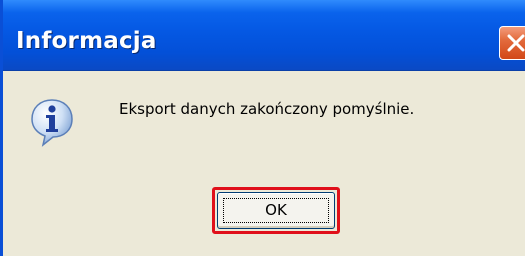  Describe the element at coordinates (52, 123) in the screenshot. I see `info-icon` at that location.